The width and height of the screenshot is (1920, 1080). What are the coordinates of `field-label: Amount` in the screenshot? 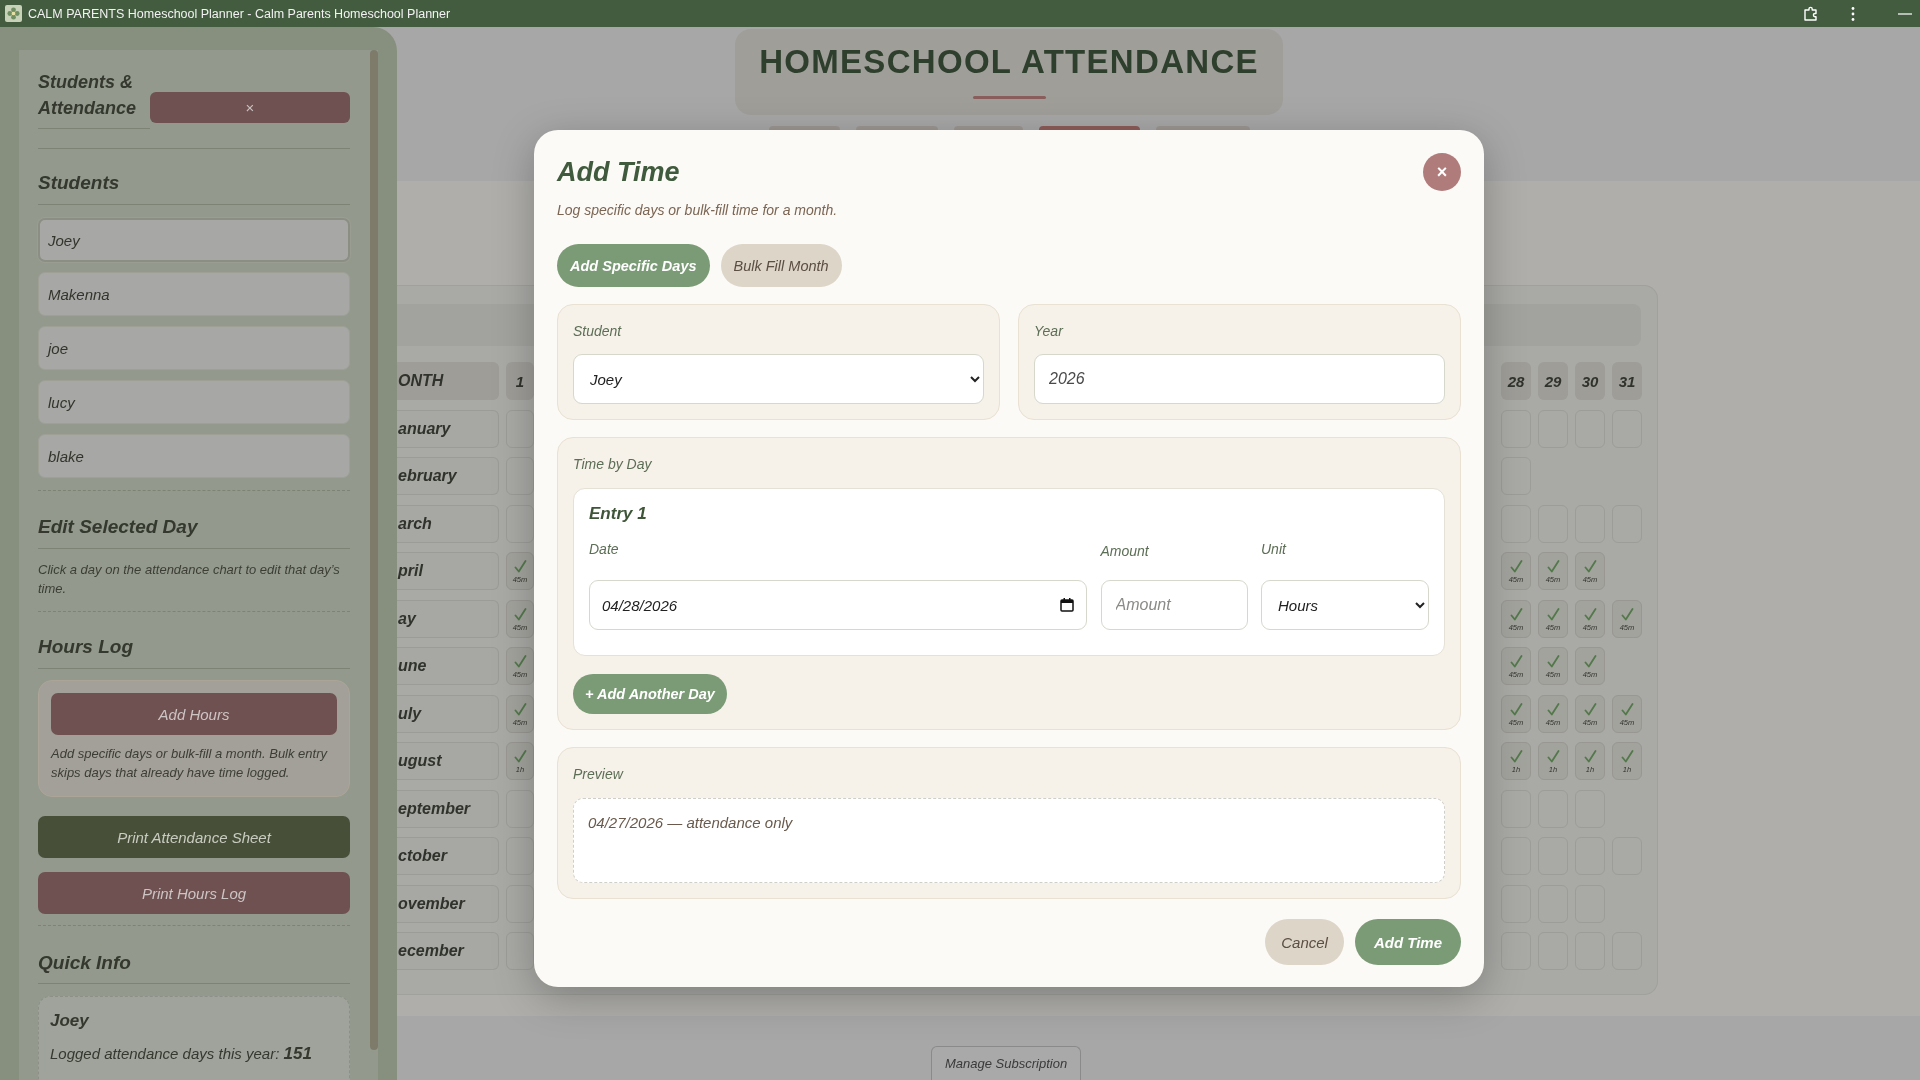 It's located at (1125, 551).